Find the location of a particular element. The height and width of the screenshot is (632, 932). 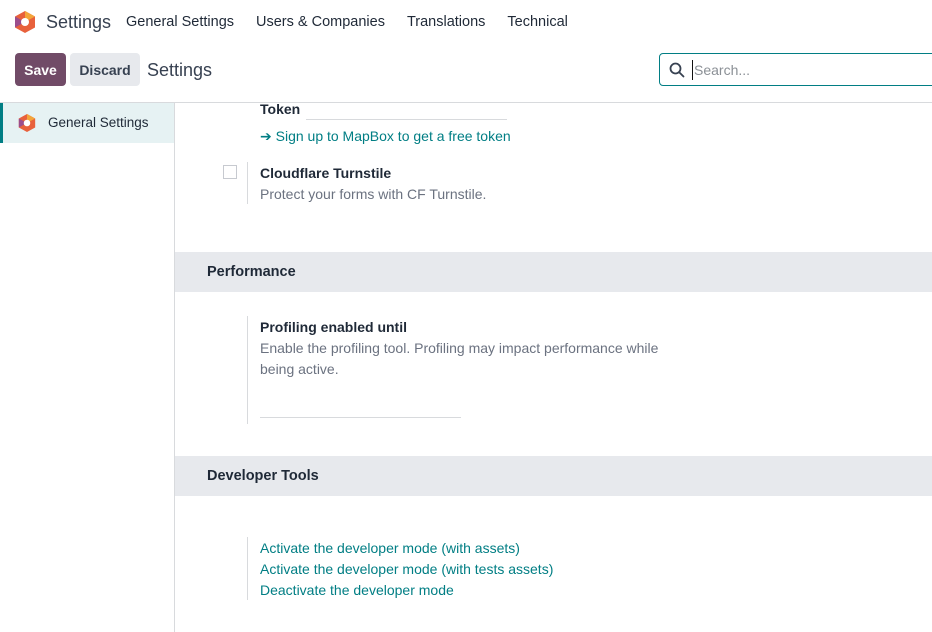

cloudflare-description: Protect your forms with CF Turnstile. is located at coordinates (373, 194).